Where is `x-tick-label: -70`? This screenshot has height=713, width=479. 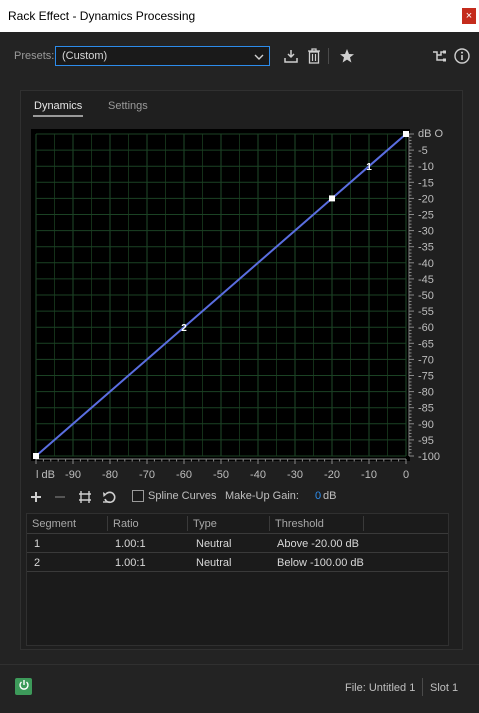
x-tick-label: -70 is located at coordinates (147, 475).